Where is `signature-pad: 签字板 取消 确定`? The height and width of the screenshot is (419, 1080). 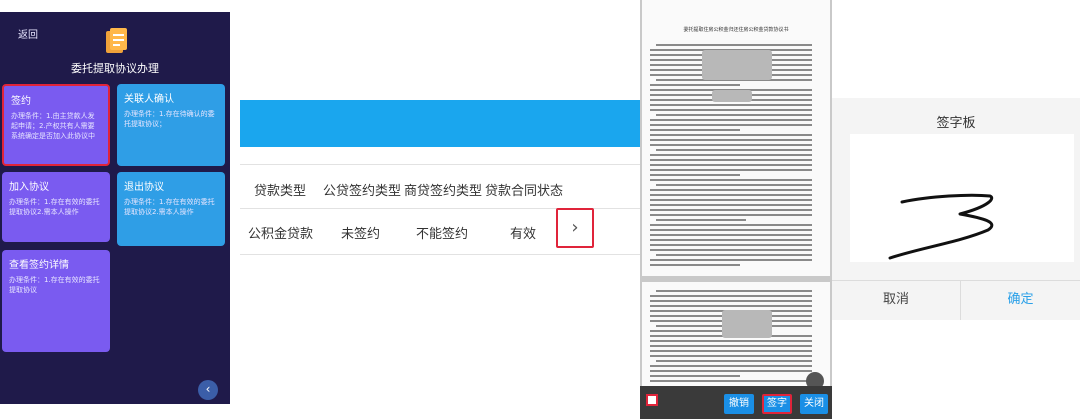 signature-pad: 签字板 取消 确定 is located at coordinates (956, 209).